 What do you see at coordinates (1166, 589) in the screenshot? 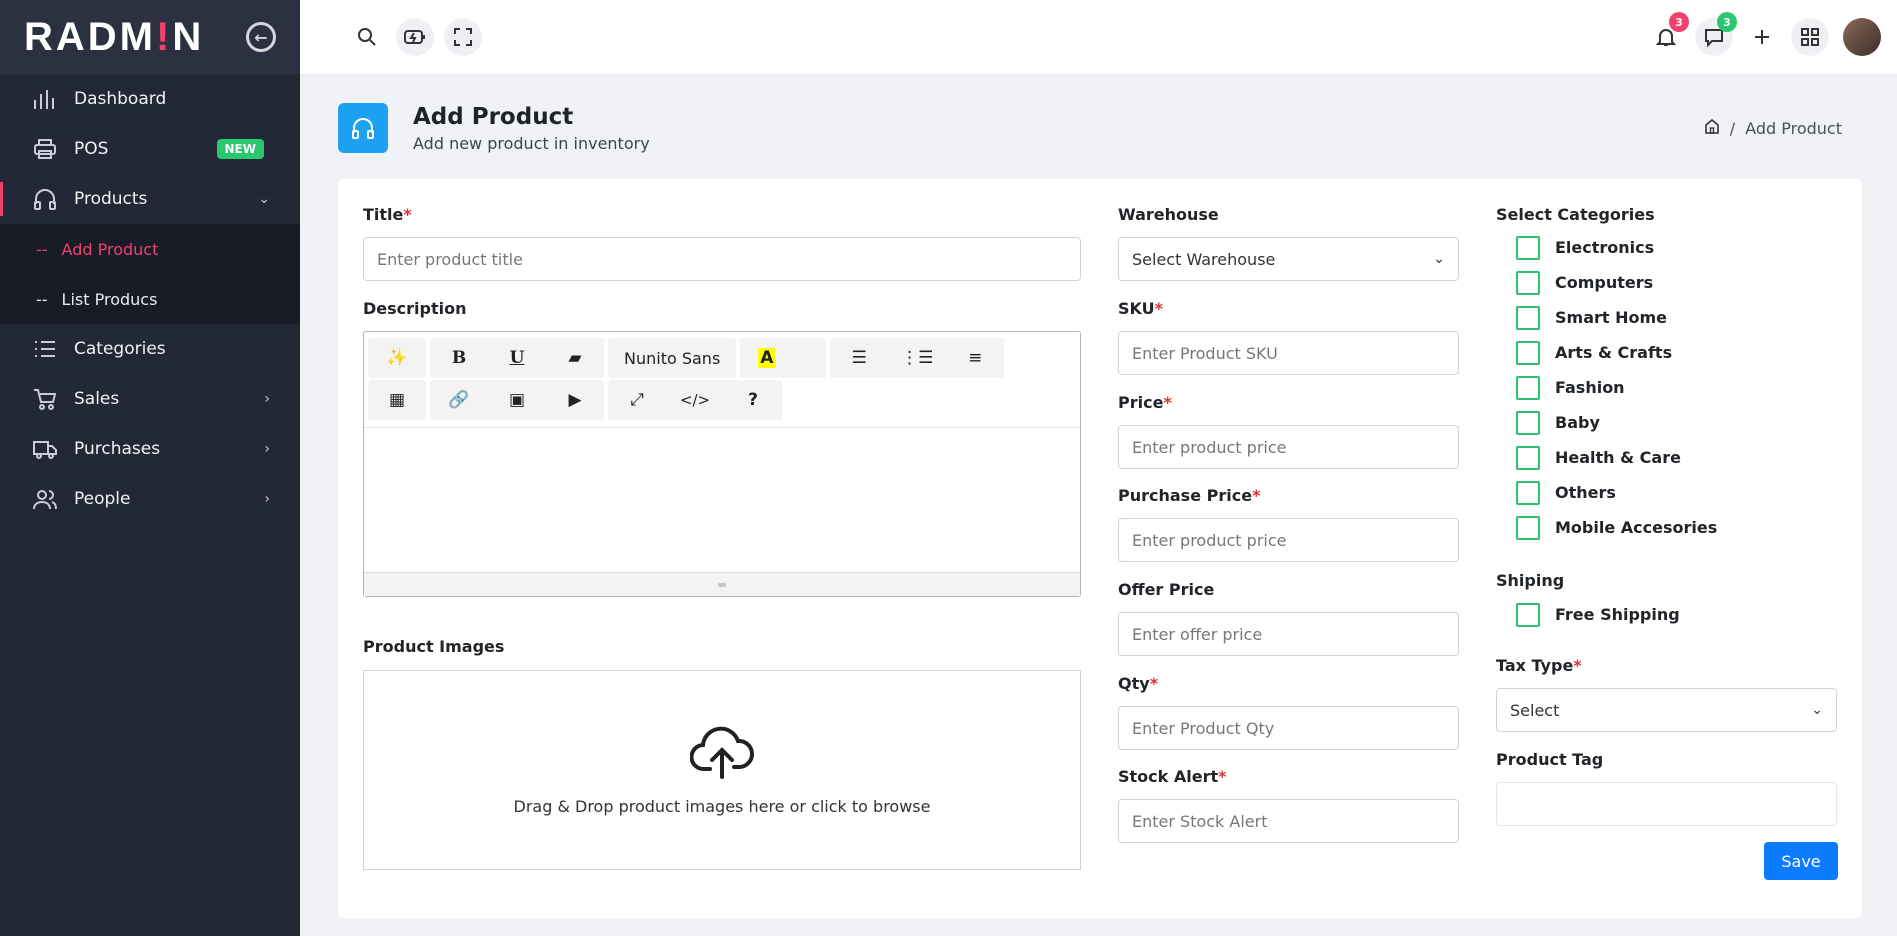
I see `offer-price-label: Offer Price` at bounding box center [1166, 589].